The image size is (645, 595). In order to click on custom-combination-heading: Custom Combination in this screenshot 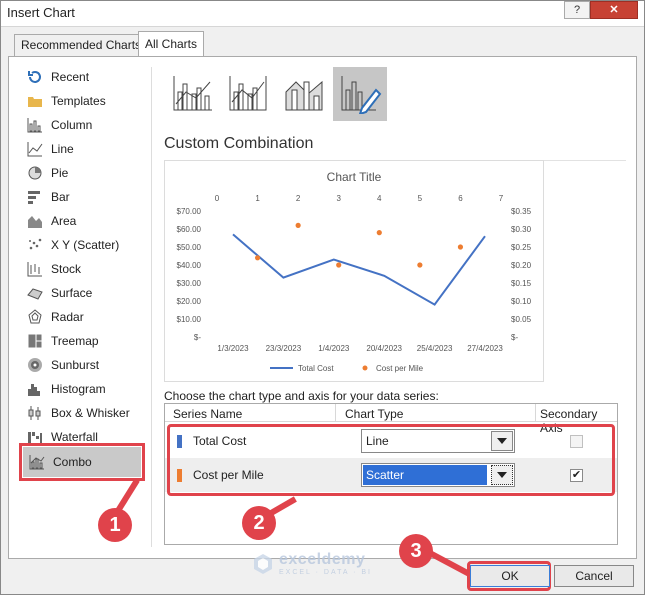, I will do `click(239, 143)`.